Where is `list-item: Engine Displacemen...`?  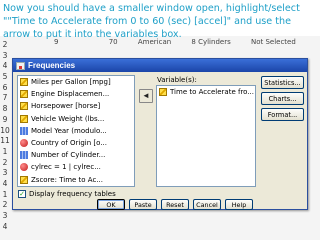 list-item: Engine Displacemen... is located at coordinates (76, 94).